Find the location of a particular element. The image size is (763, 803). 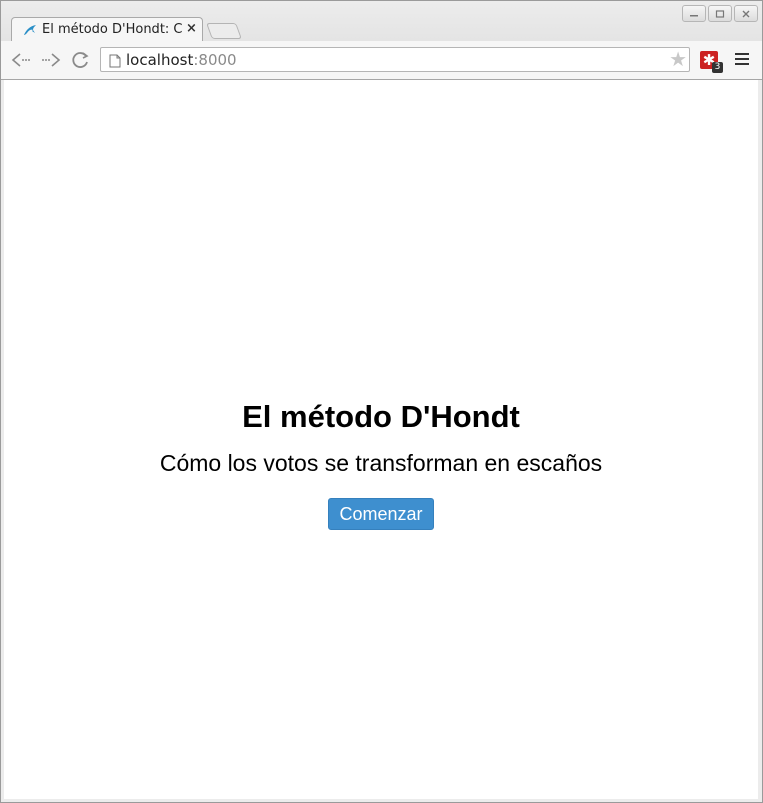

minimize-icon is located at coordinates (694, 15).